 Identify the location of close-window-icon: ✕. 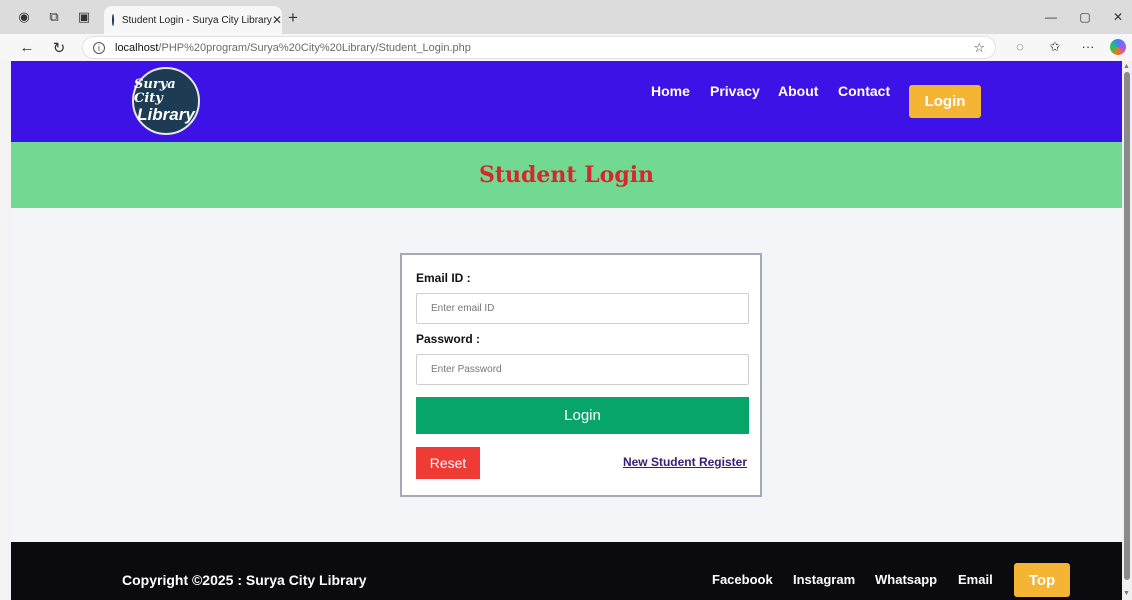
(1118, 17).